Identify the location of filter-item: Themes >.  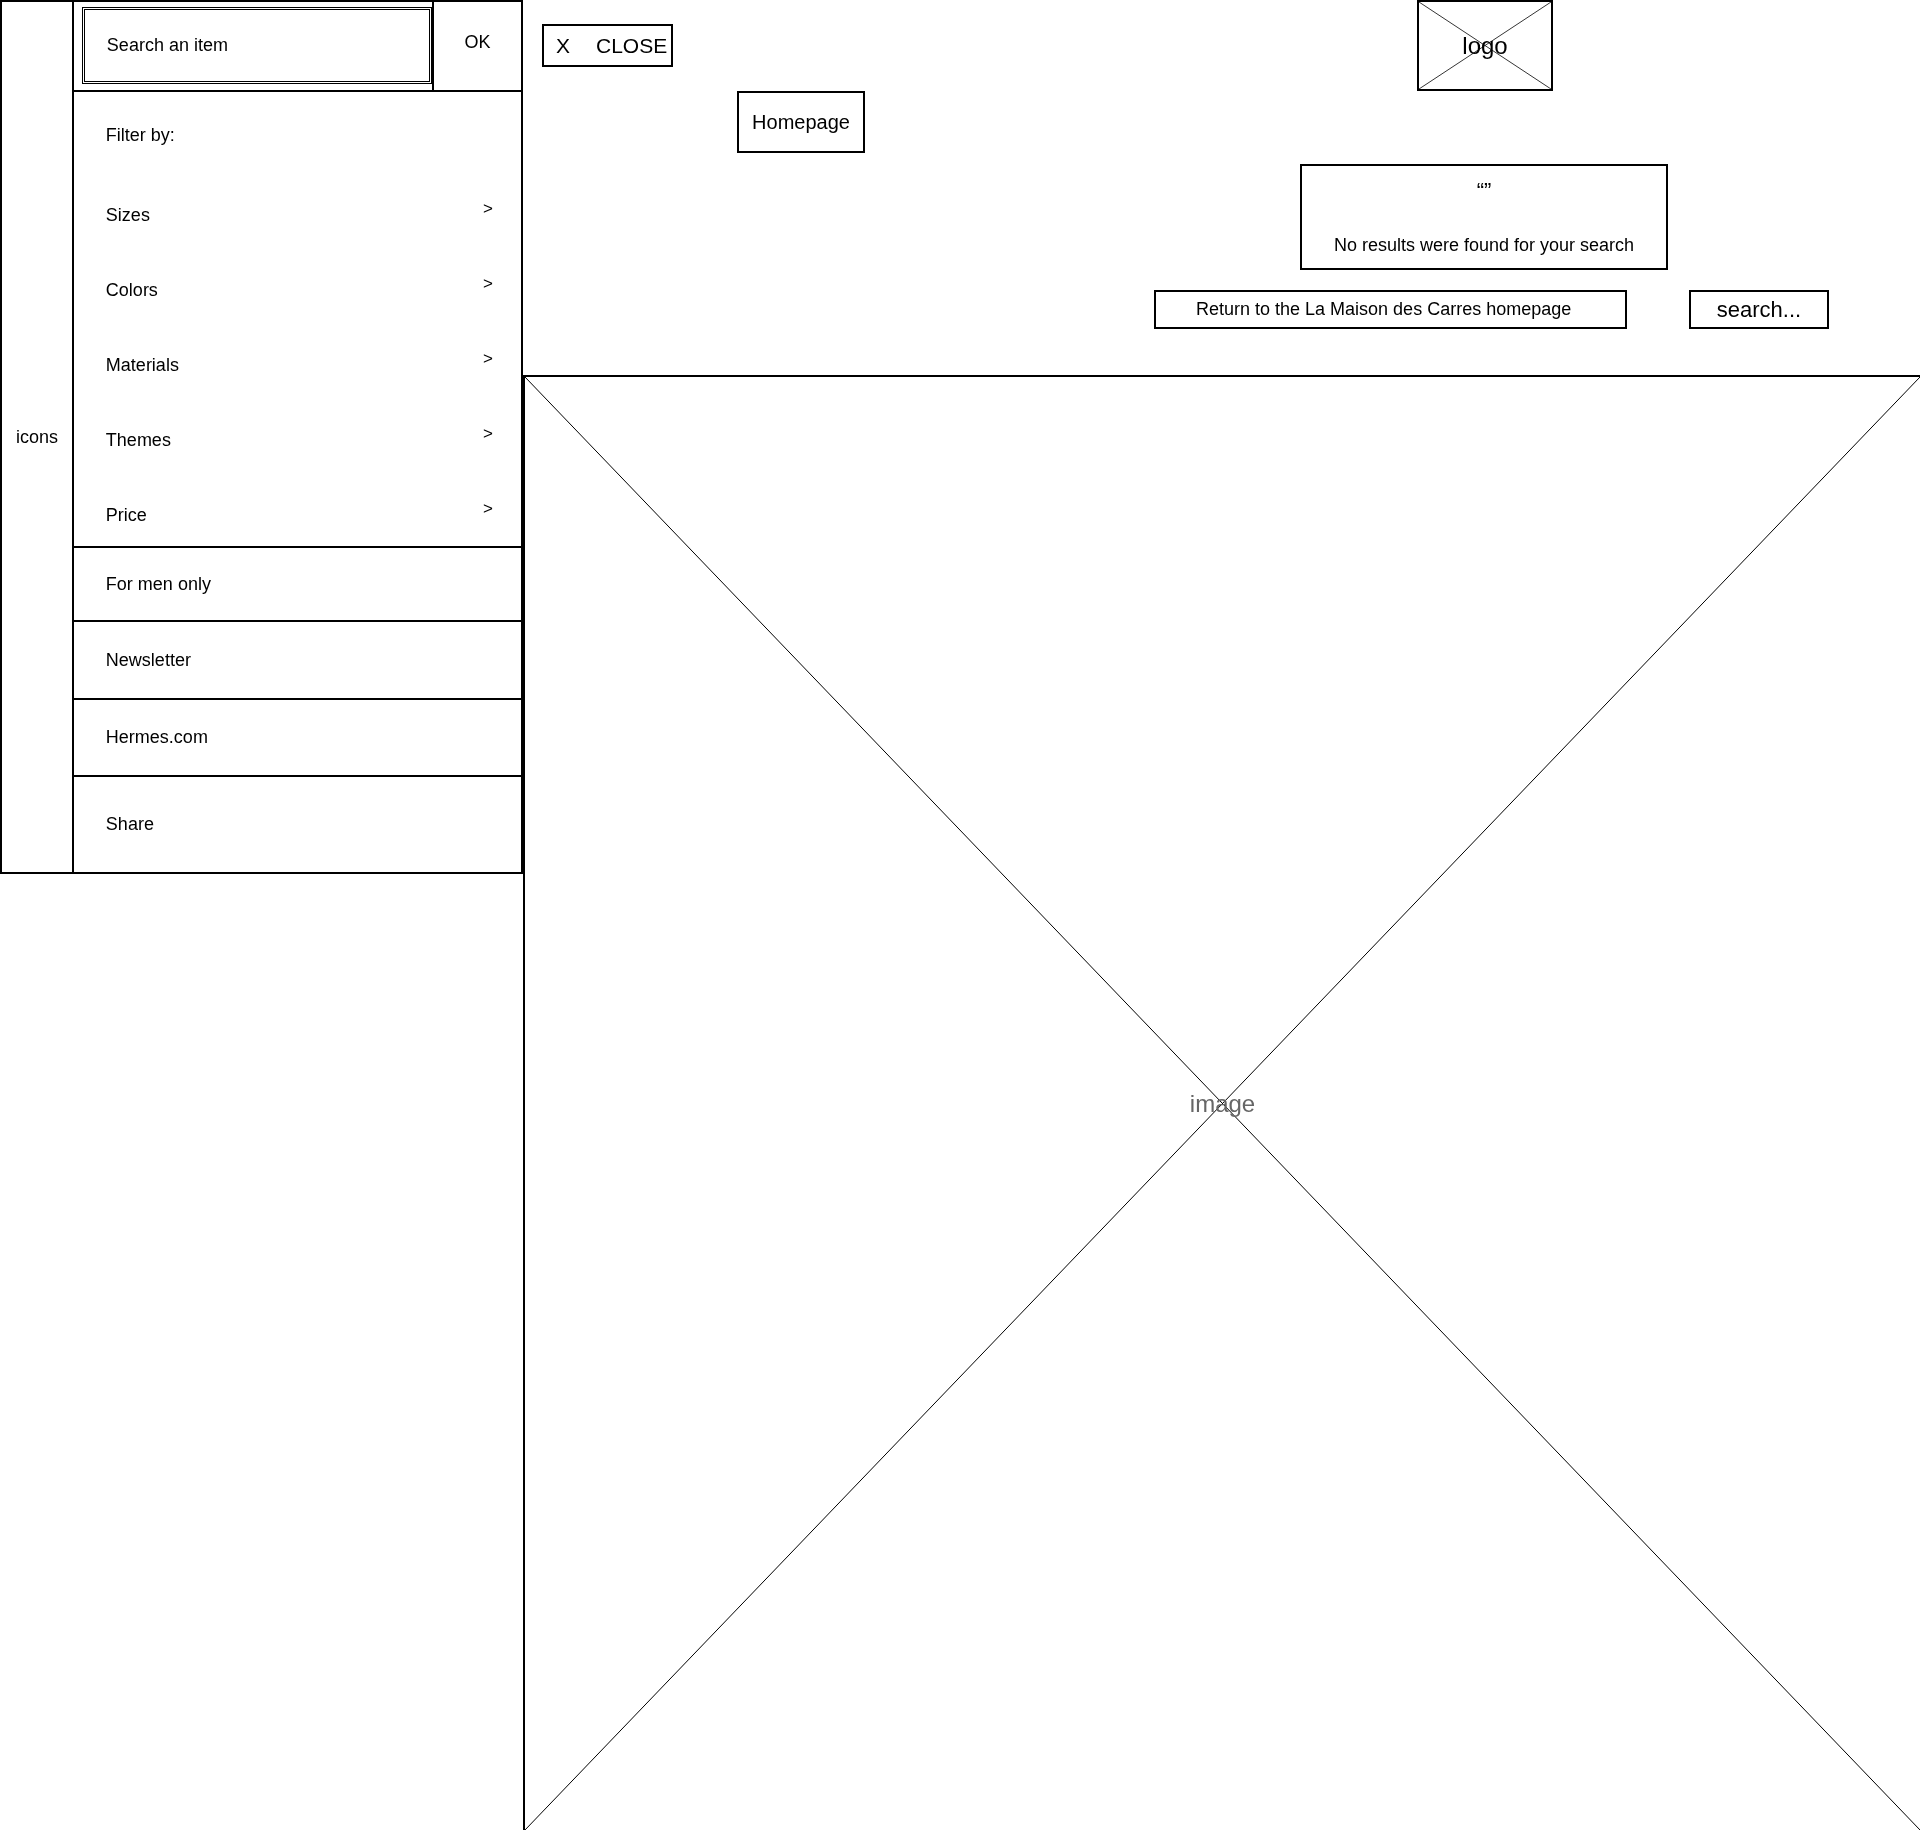
(299, 456).